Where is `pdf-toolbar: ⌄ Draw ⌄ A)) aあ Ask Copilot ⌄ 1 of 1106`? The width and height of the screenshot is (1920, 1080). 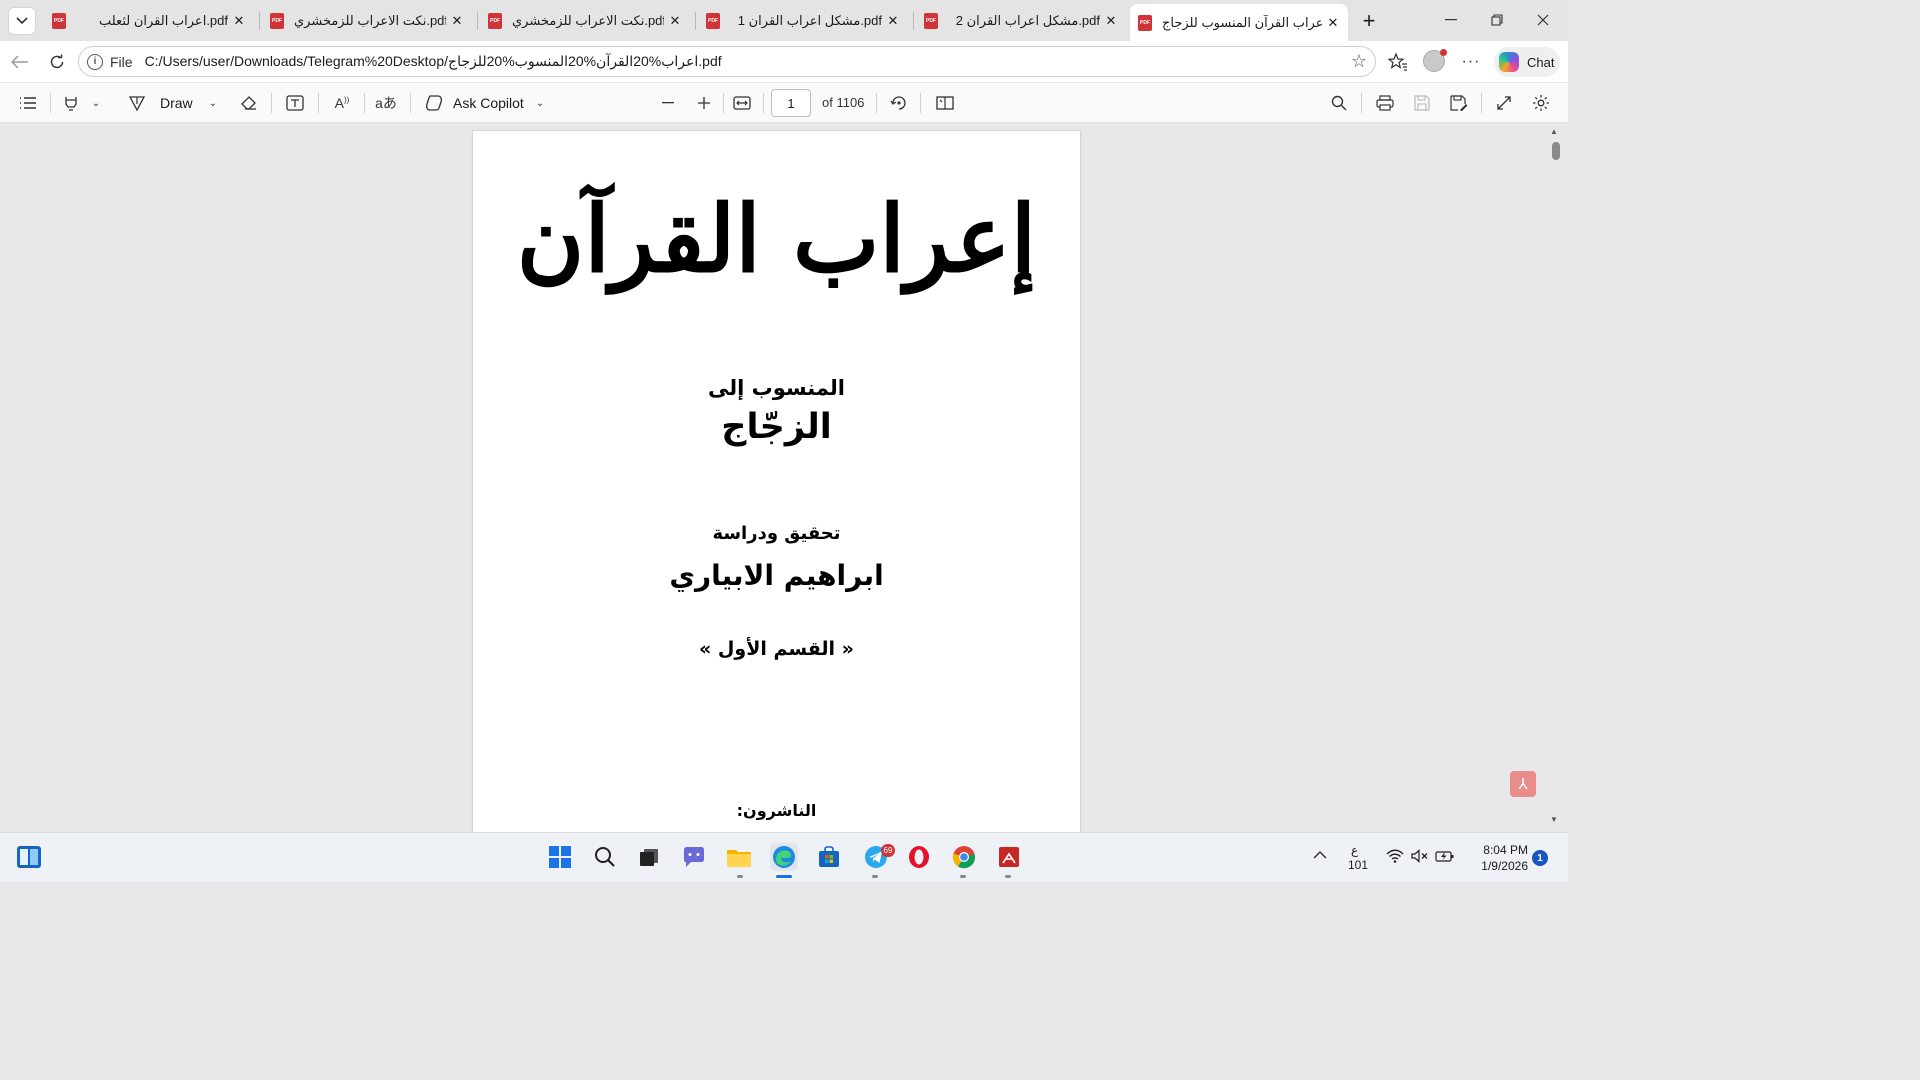
pdf-toolbar: ⌄ Draw ⌄ A)) aあ Ask Copilot ⌄ 1 of 1106 is located at coordinates (784, 102).